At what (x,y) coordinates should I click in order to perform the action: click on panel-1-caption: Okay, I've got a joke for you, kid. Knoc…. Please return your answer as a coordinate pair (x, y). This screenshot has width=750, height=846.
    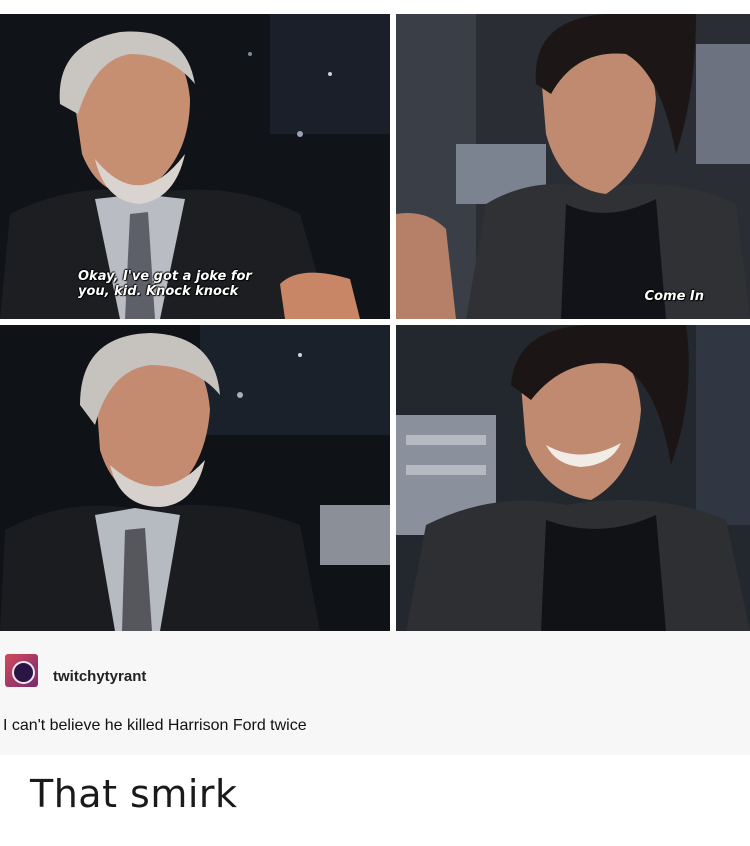
    Looking at the image, I should click on (165, 284).